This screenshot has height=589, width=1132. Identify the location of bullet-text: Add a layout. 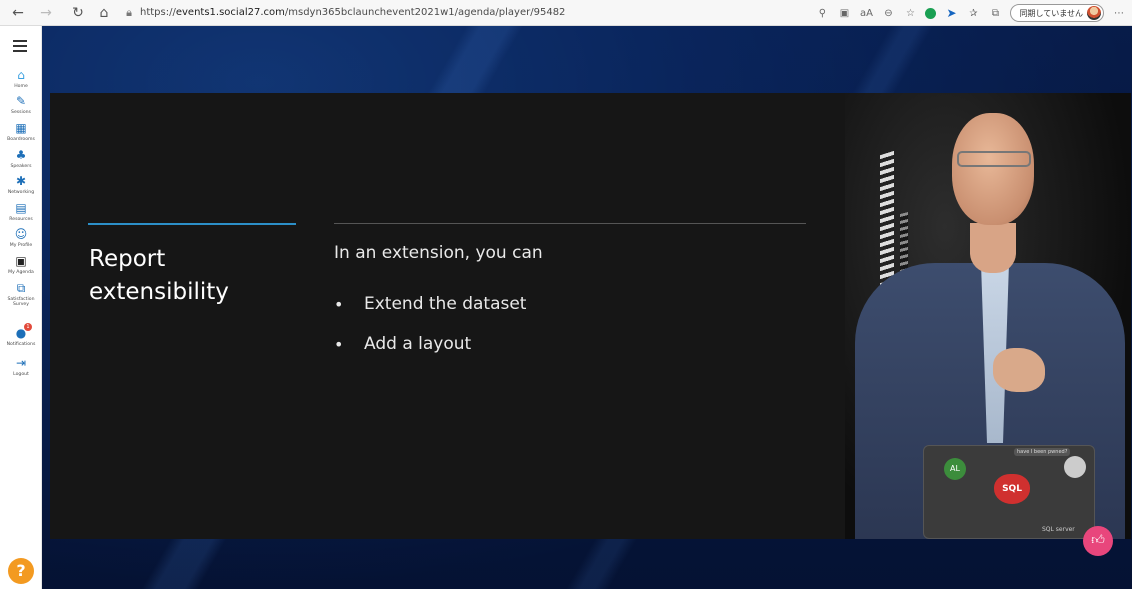
(418, 344).